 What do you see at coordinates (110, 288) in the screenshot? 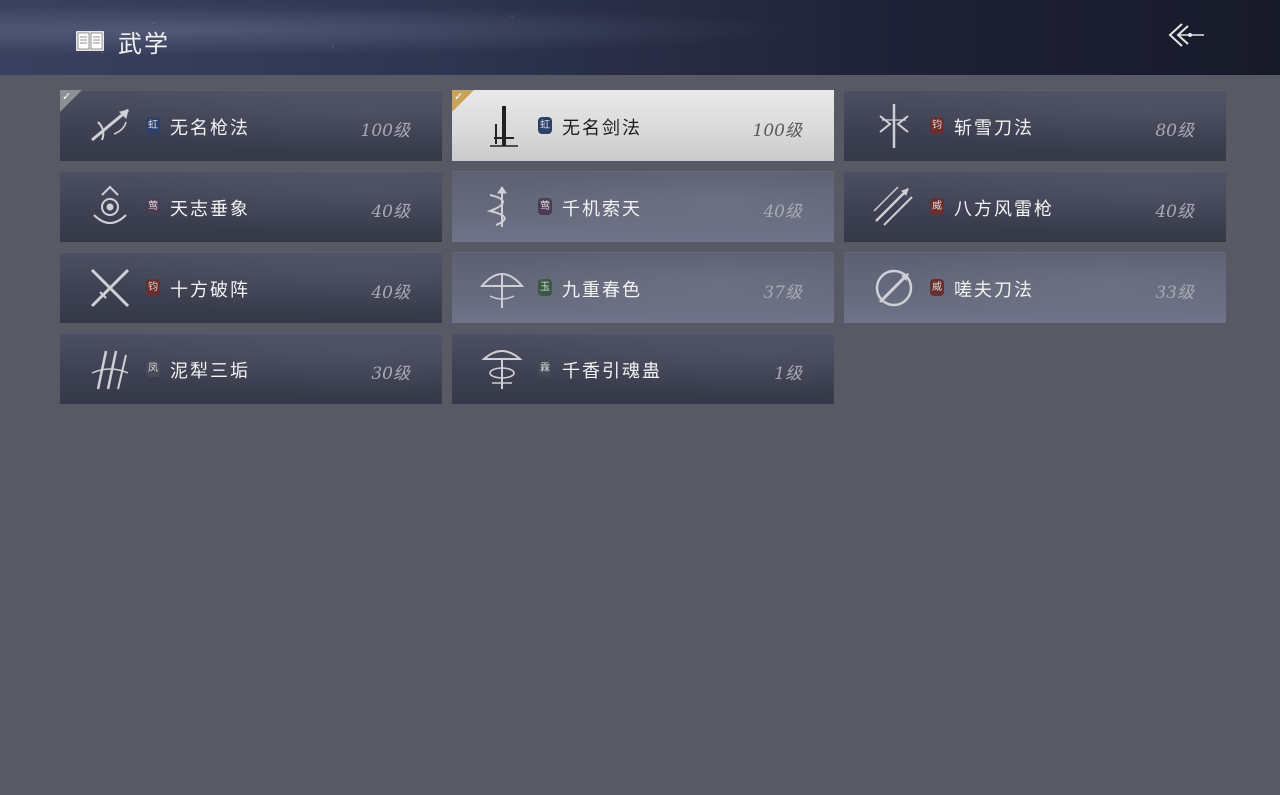
I see `crossed-blades-icon` at bounding box center [110, 288].